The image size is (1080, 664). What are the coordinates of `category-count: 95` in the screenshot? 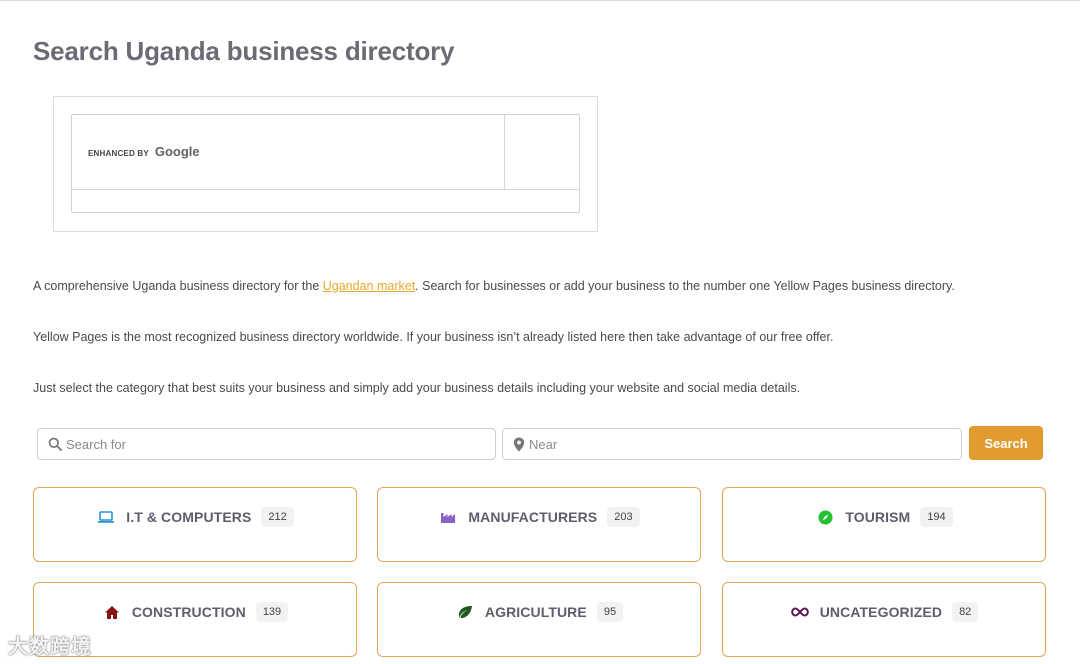 It's located at (610, 612).